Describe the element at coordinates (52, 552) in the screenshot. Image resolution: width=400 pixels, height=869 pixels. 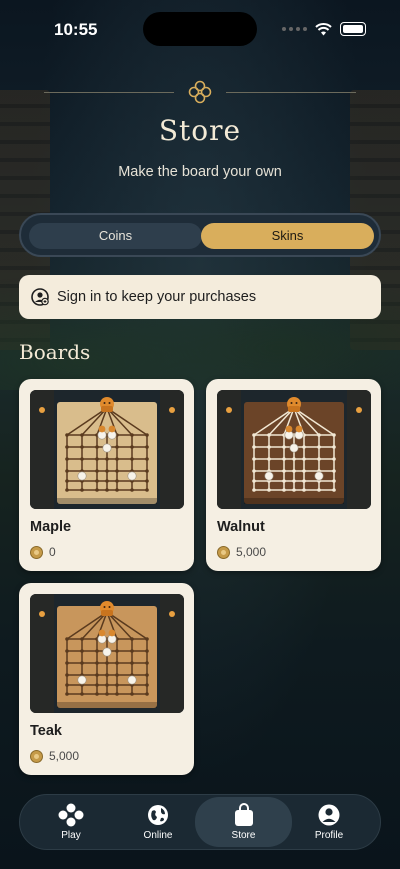
I see `price-value: 0` at that location.